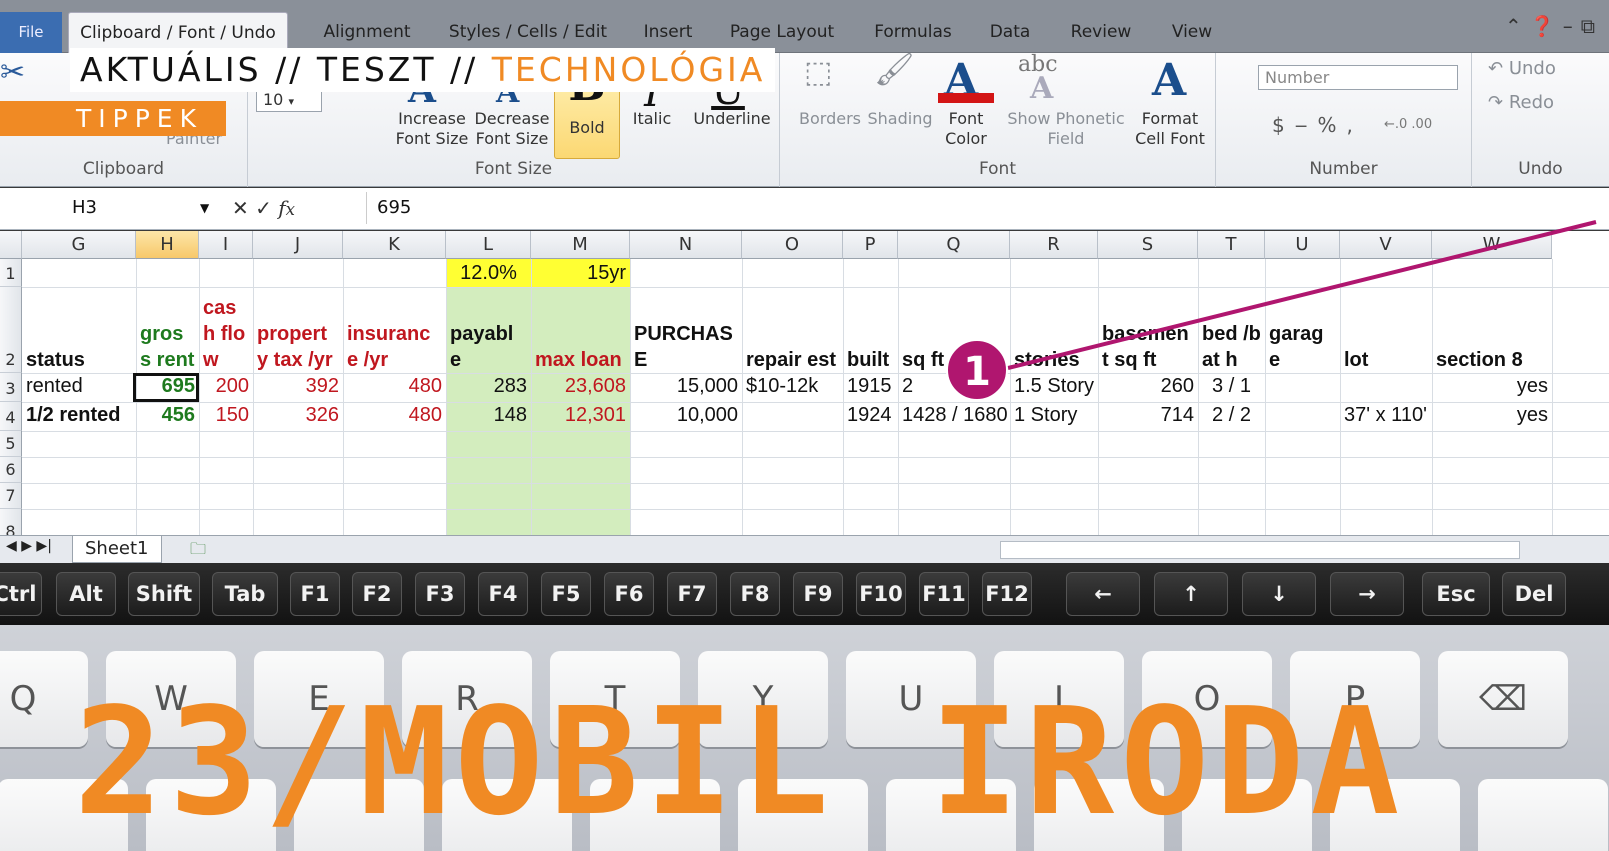 The height and width of the screenshot is (851, 1609). I want to click on row-header-2: 2, so click(11, 330).